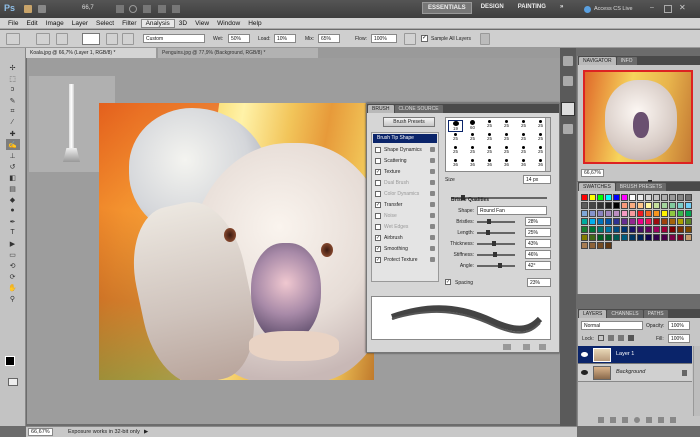 The image size is (700, 437). What do you see at coordinates (542, 347) in the screenshot?
I see `brush-panel-menu-icon` at bounding box center [542, 347].